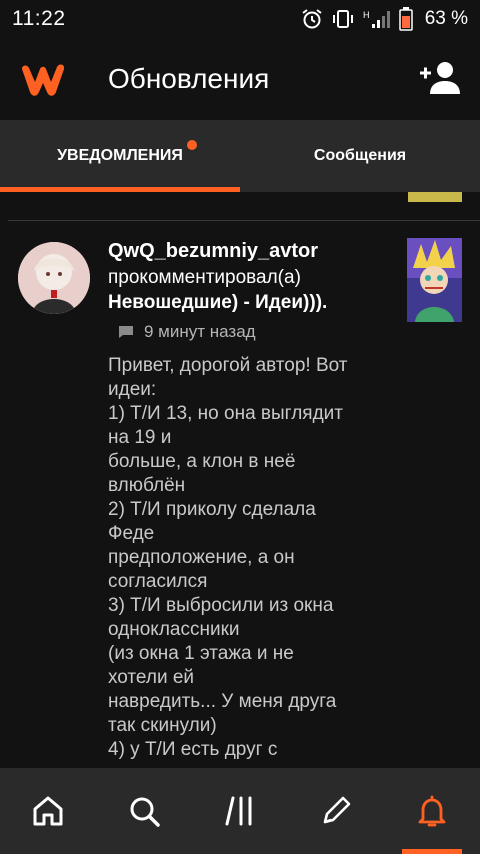  I want to click on unread-badge, so click(192, 145).